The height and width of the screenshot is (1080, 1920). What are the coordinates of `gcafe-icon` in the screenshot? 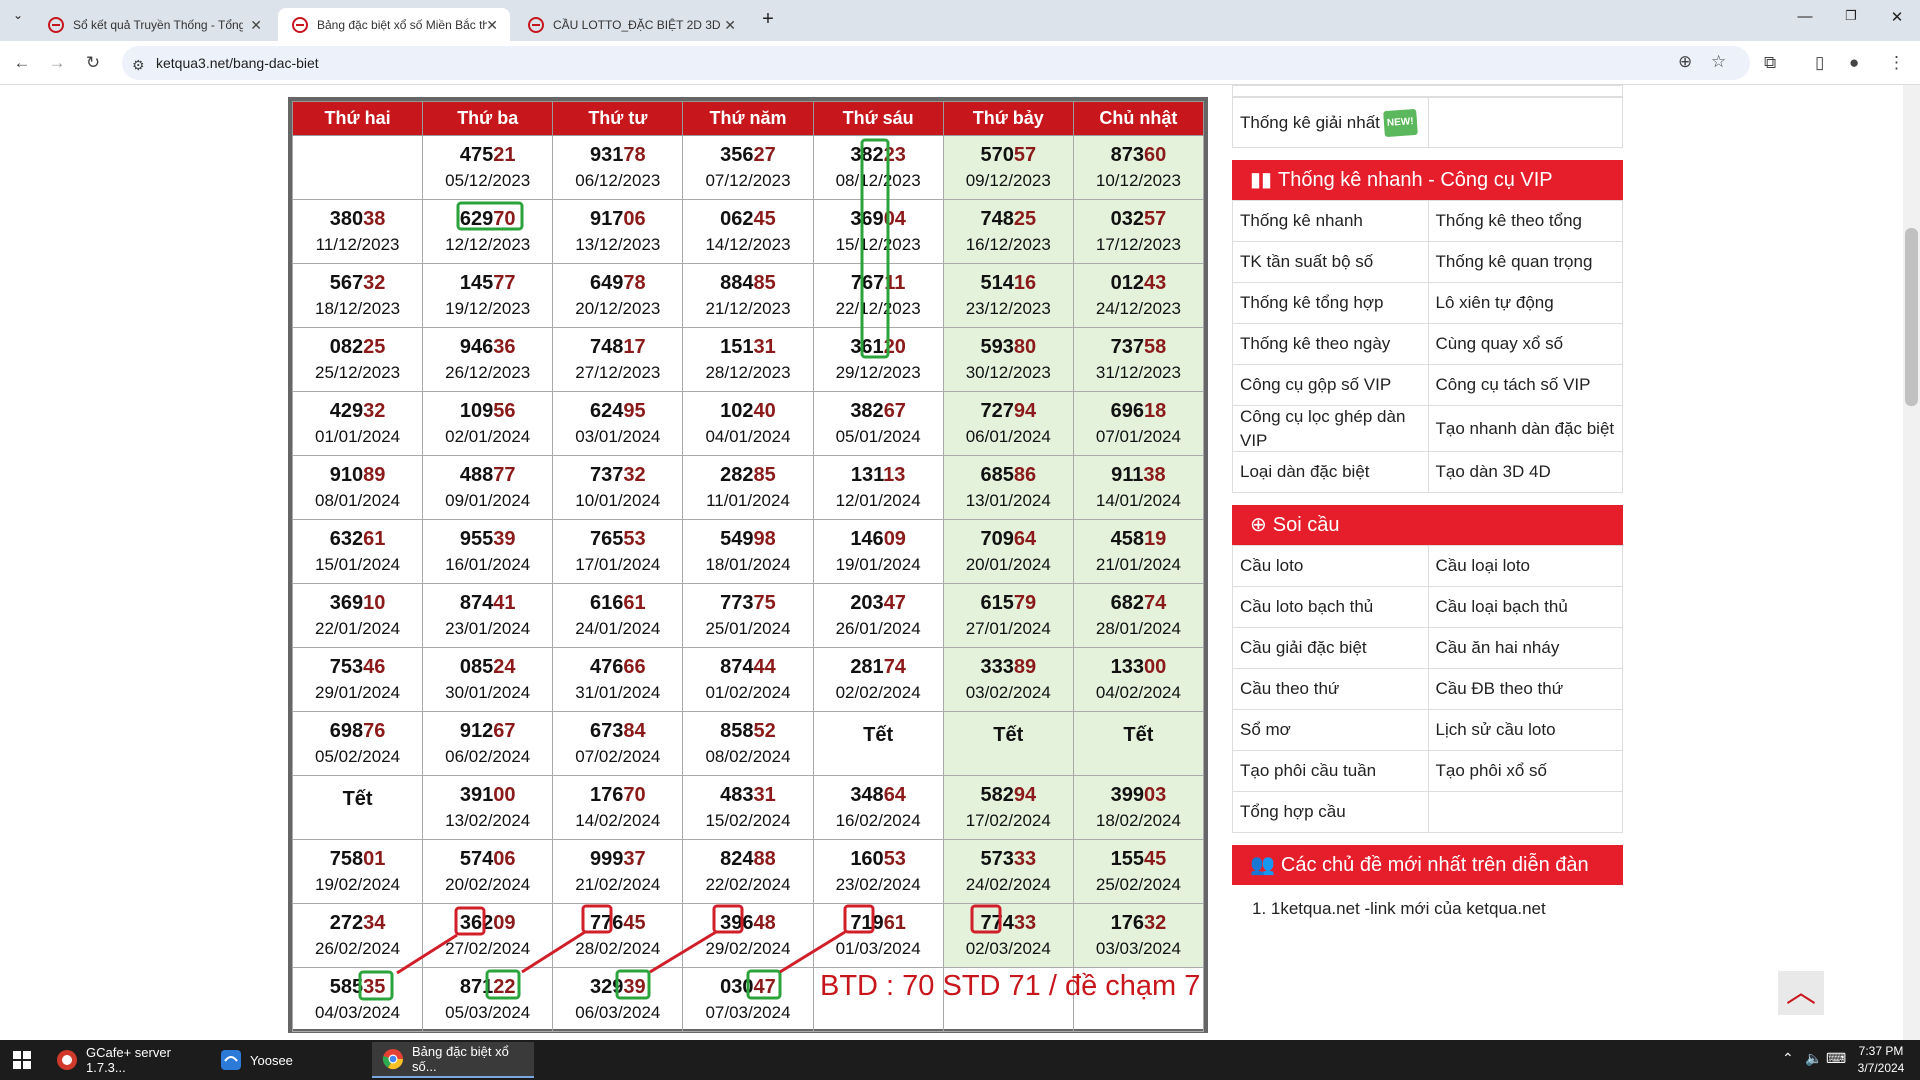 It's located at (67, 1060).